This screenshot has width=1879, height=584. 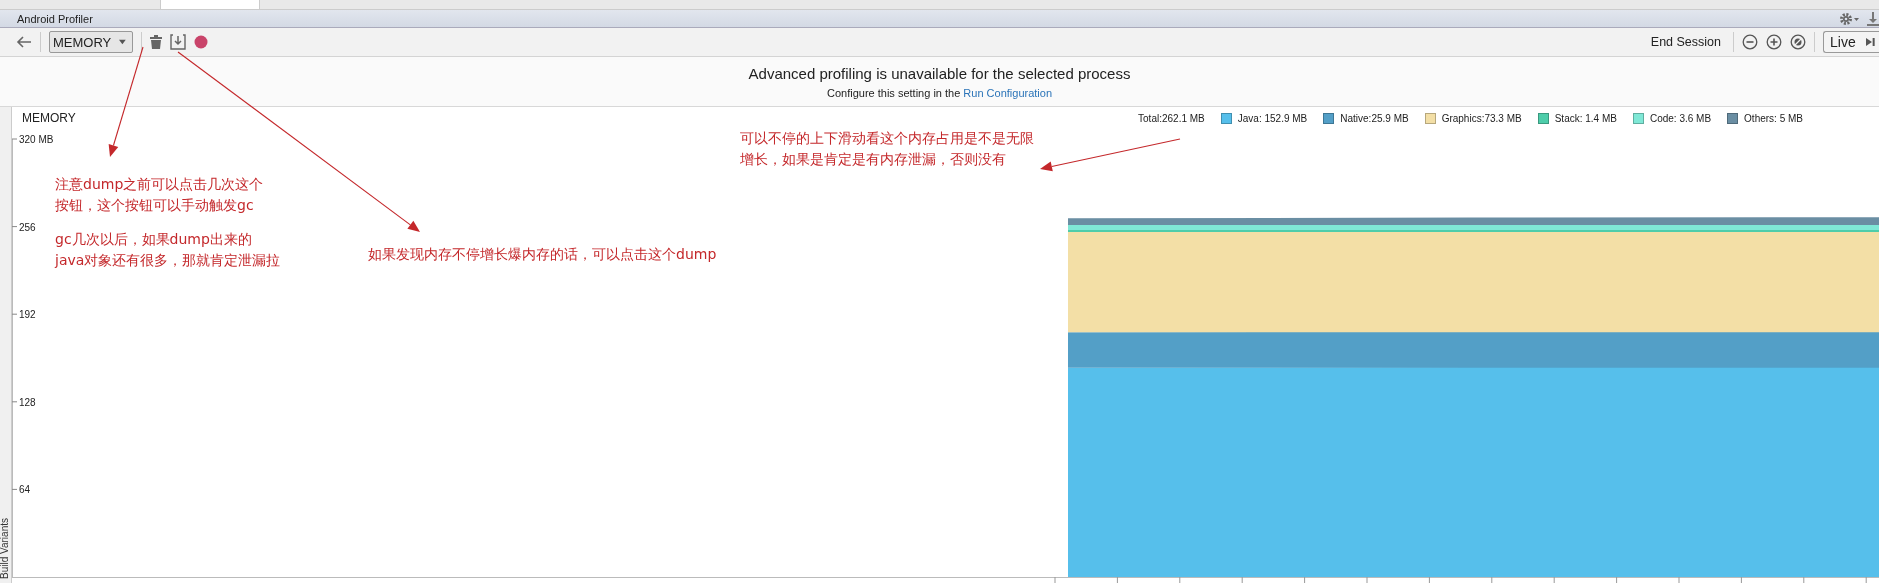 I want to click on banner-hint: Configure this setting in the Run Configuration, so click(x=939, y=92).